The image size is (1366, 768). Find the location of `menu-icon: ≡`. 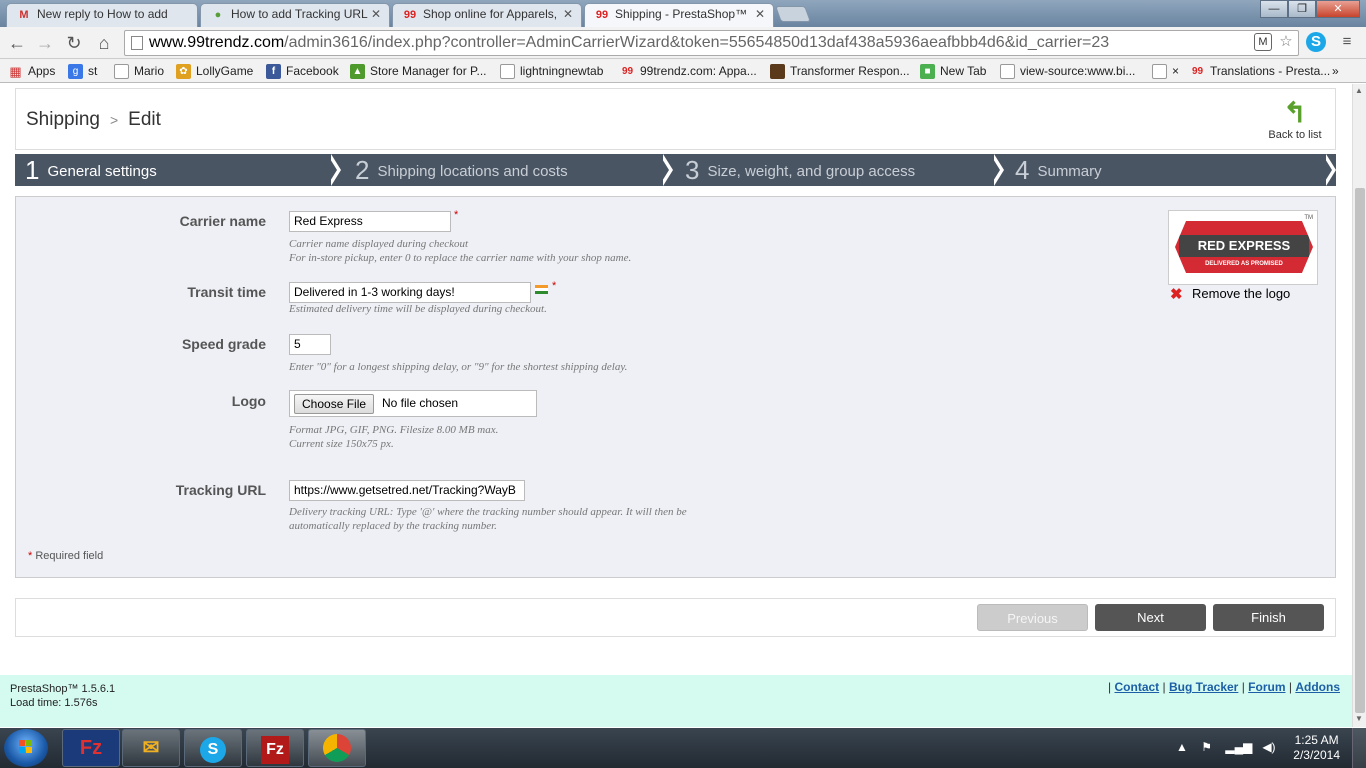

menu-icon: ≡ is located at coordinates (1347, 42).